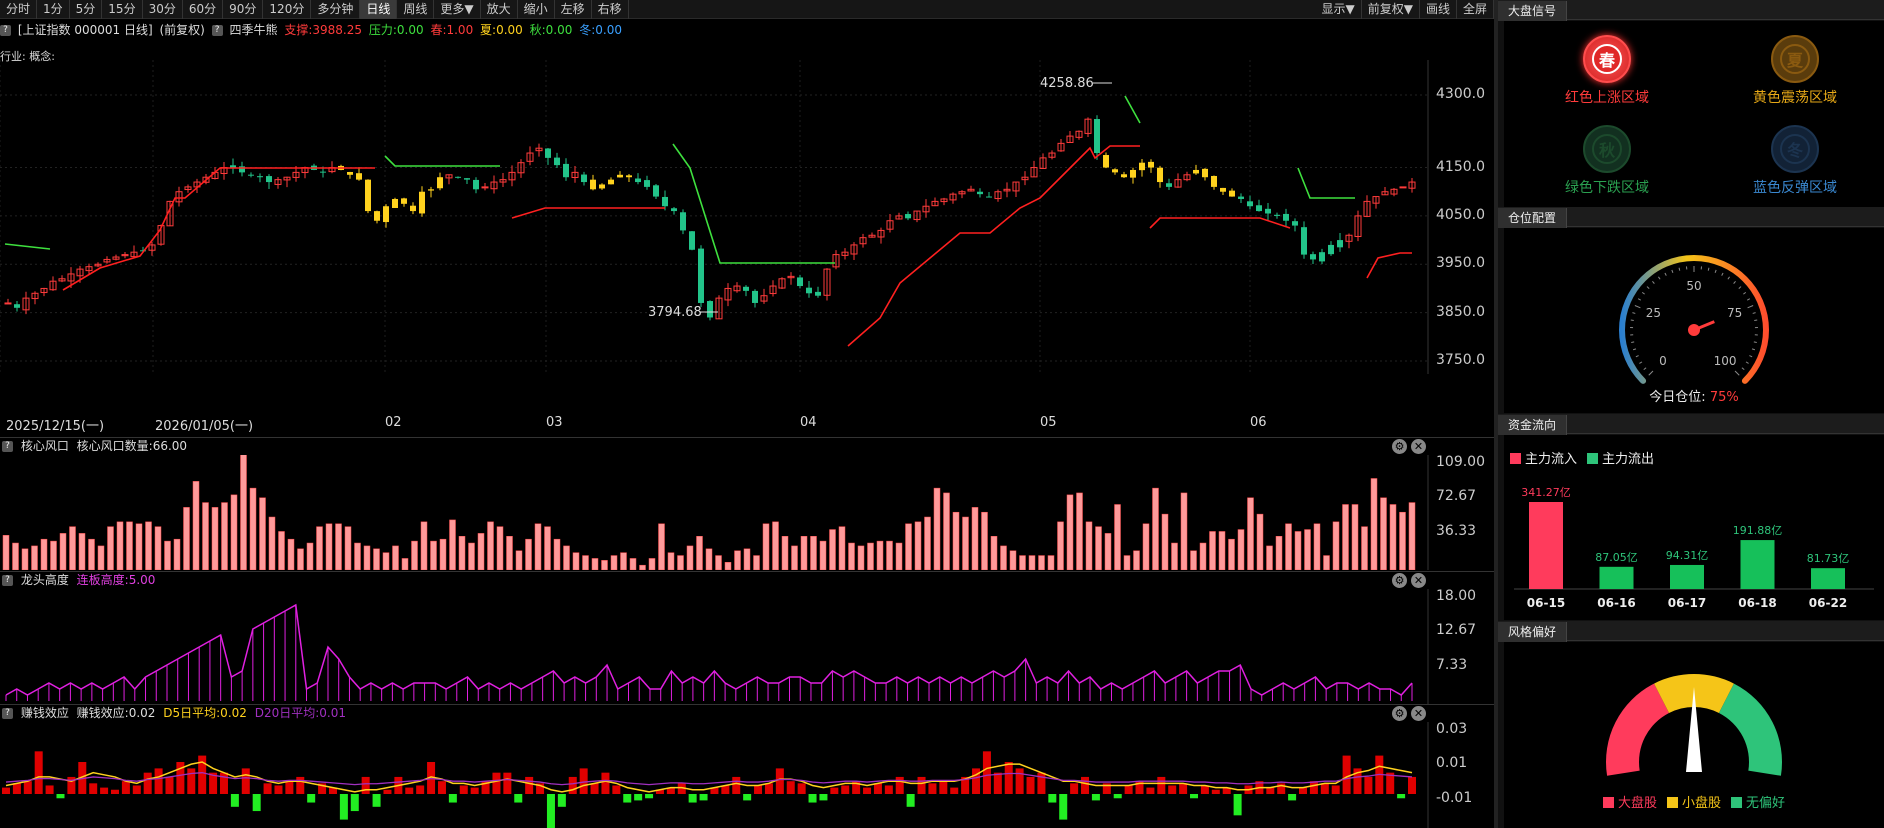  I want to click on period-btn-4: 30分, so click(163, 9).